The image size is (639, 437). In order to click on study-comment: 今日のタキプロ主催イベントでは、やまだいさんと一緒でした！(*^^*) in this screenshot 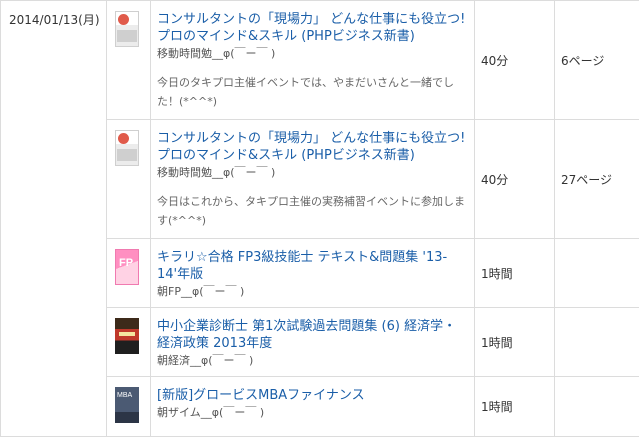, I will do `click(311, 92)`.